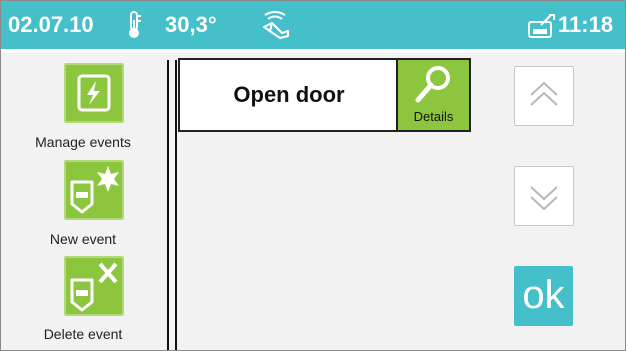 This screenshot has height=351, width=626. Describe the element at coordinates (191, 24) in the screenshot. I see `temperature-text: 30,3°` at that location.